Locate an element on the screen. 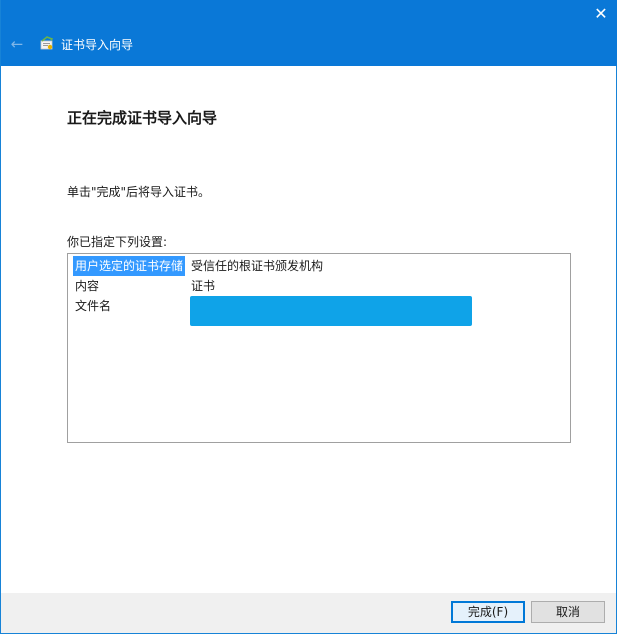  title-bar: ✕ ← 证书导入向导 is located at coordinates (309, 33).